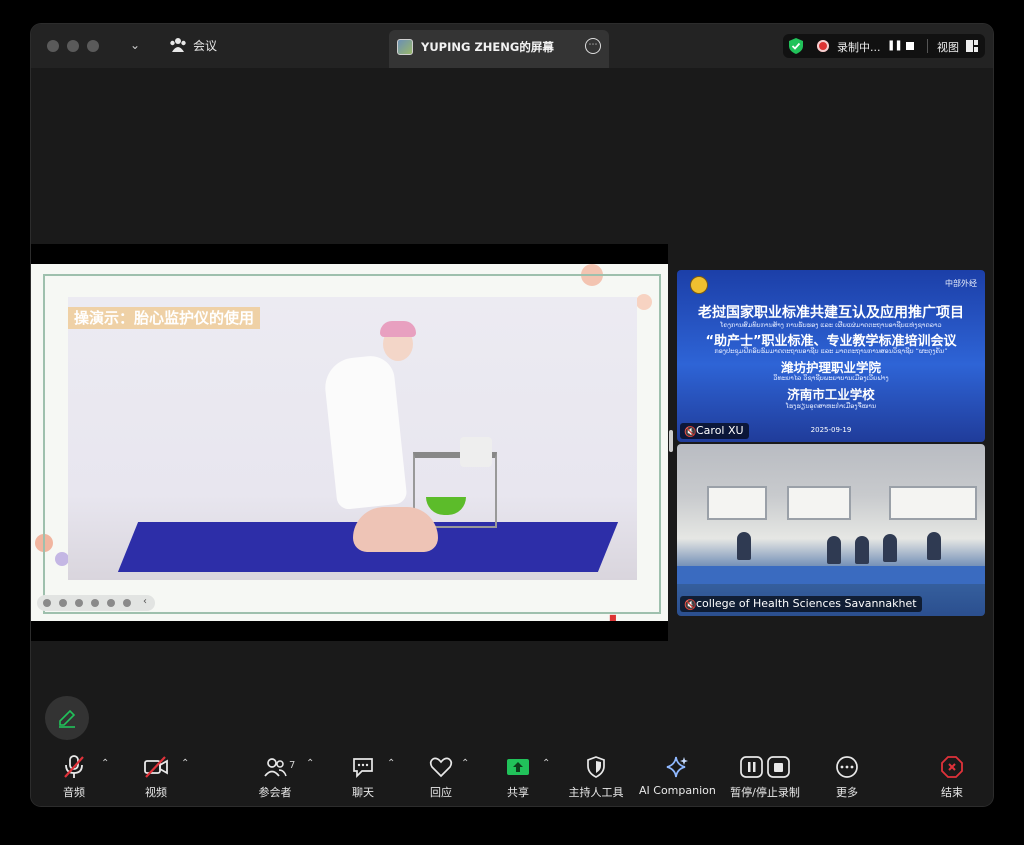 This screenshot has height=845, width=1024. I want to click on more-button: 更多, so click(847, 777).